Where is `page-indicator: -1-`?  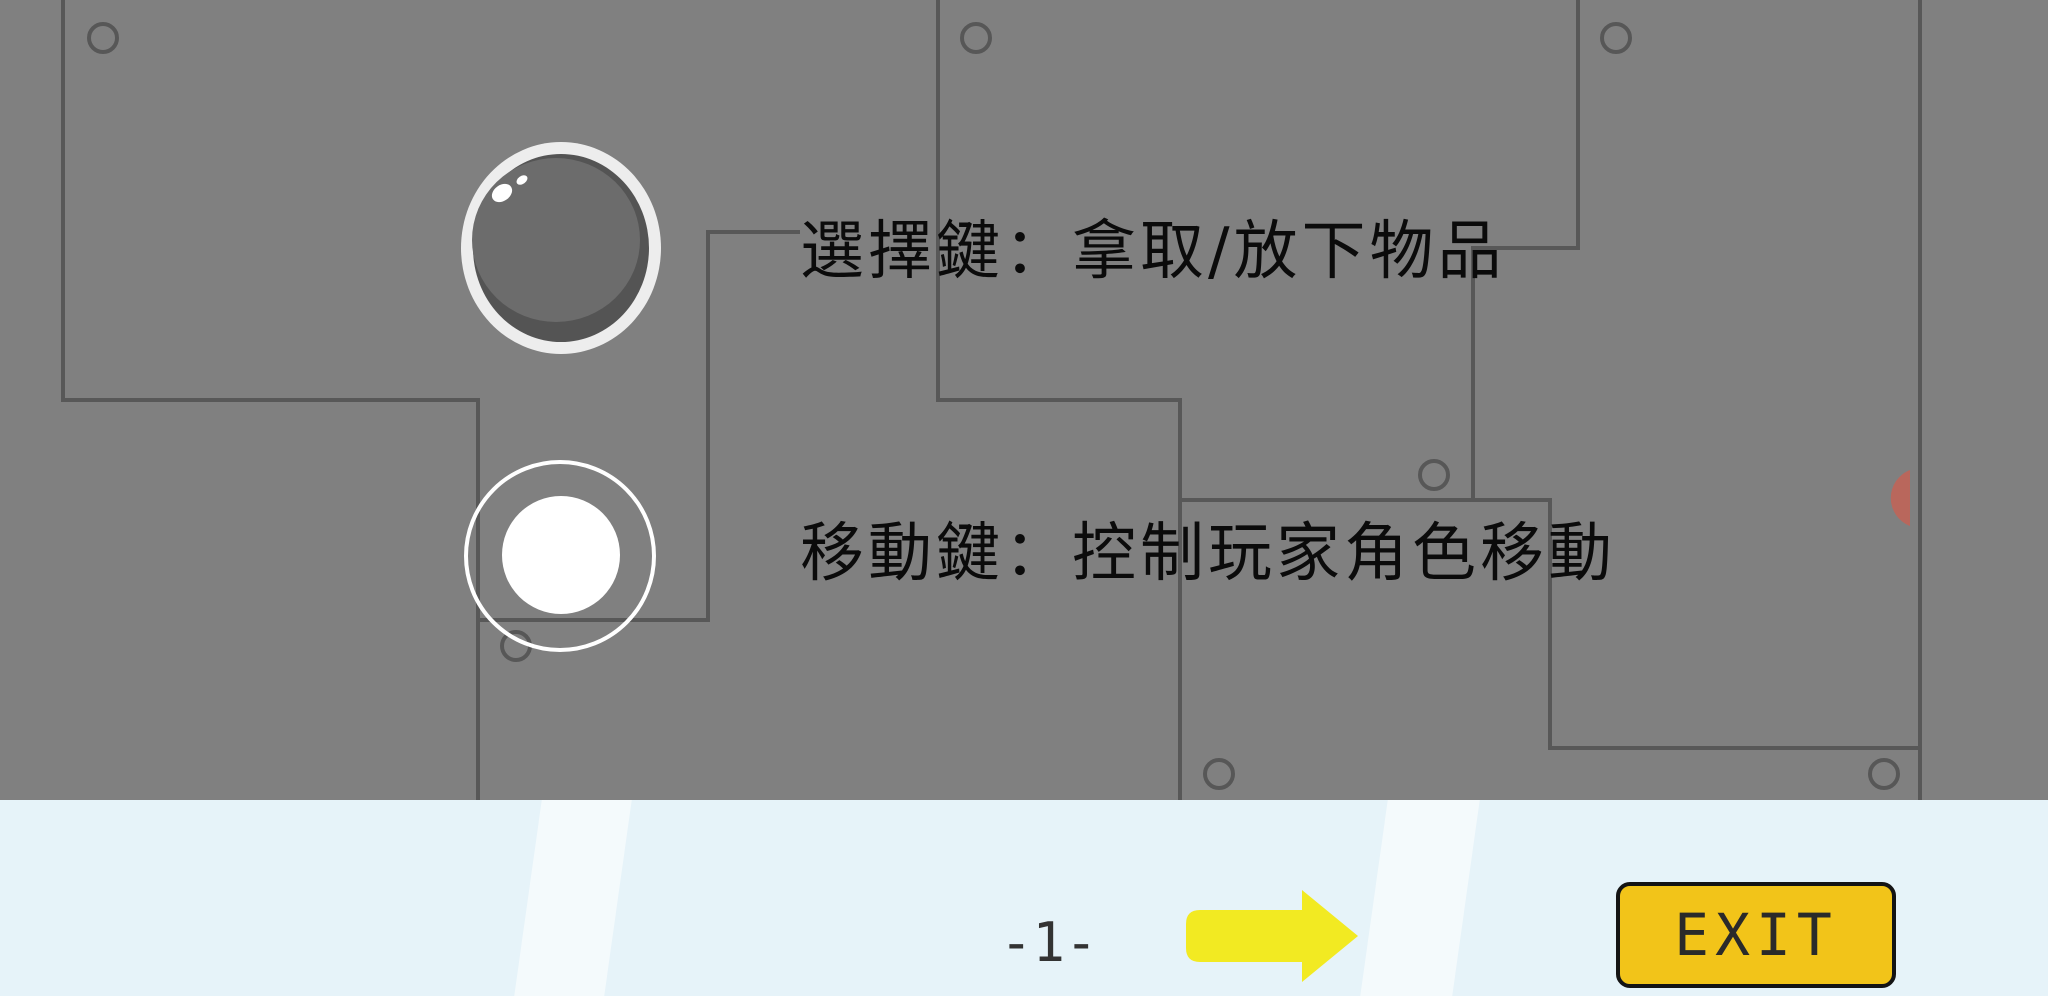
page-indicator: -1- is located at coordinates (1049, 942).